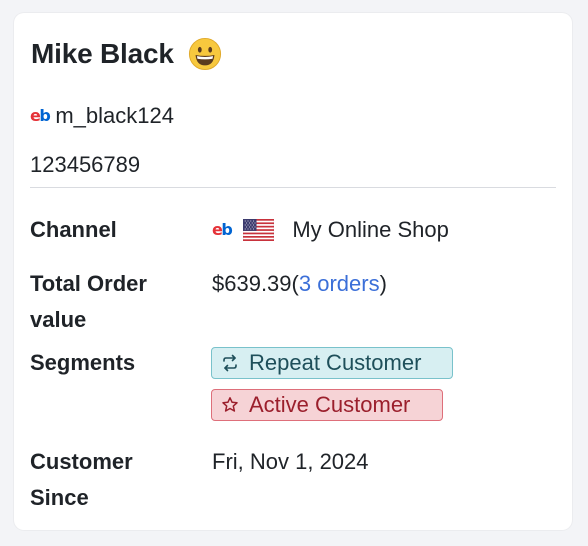 The height and width of the screenshot is (546, 588). What do you see at coordinates (383, 283) in the screenshot?
I see `close-paren: )` at bounding box center [383, 283].